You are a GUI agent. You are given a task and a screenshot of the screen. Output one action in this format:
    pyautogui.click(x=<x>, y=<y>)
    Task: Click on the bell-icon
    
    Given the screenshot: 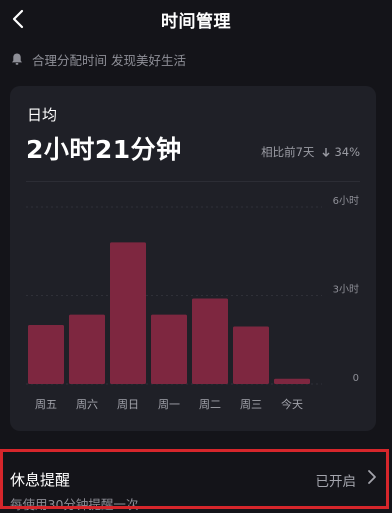 What is the action you would take?
    pyautogui.click(x=17, y=59)
    